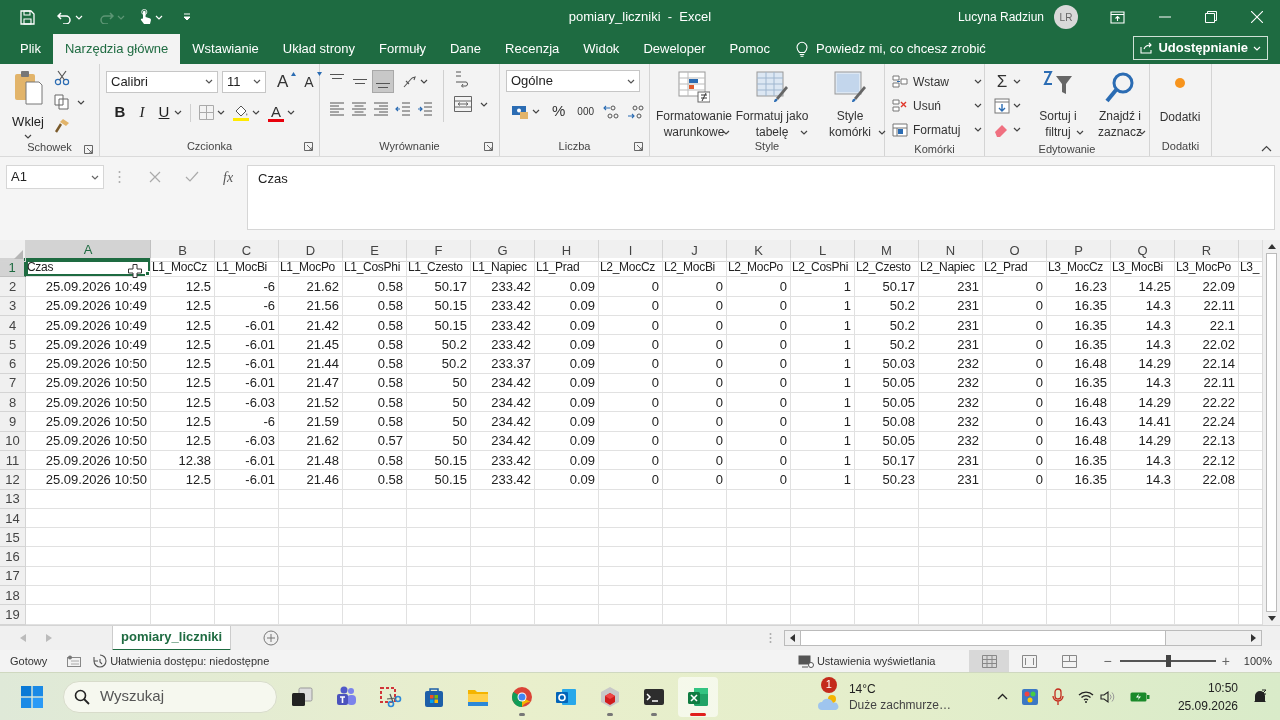 This screenshot has width=1280, height=720. Describe the element at coordinates (484, 104) in the screenshot. I see `caret-icon` at that location.